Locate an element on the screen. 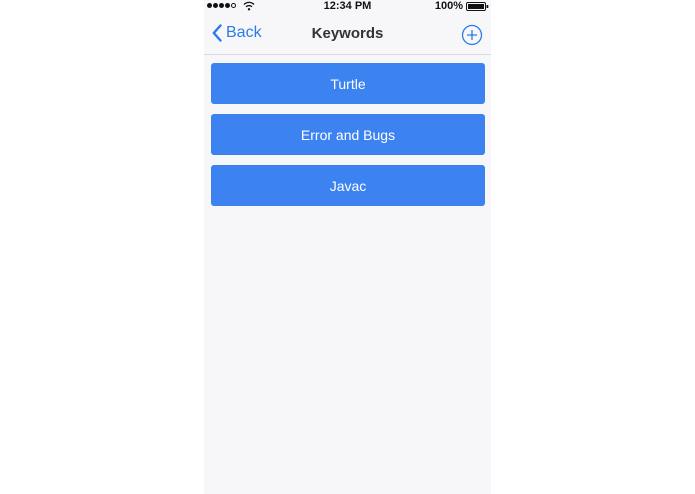 The image size is (695, 494). navigation-bar: Back Keywords is located at coordinates (347, 34).